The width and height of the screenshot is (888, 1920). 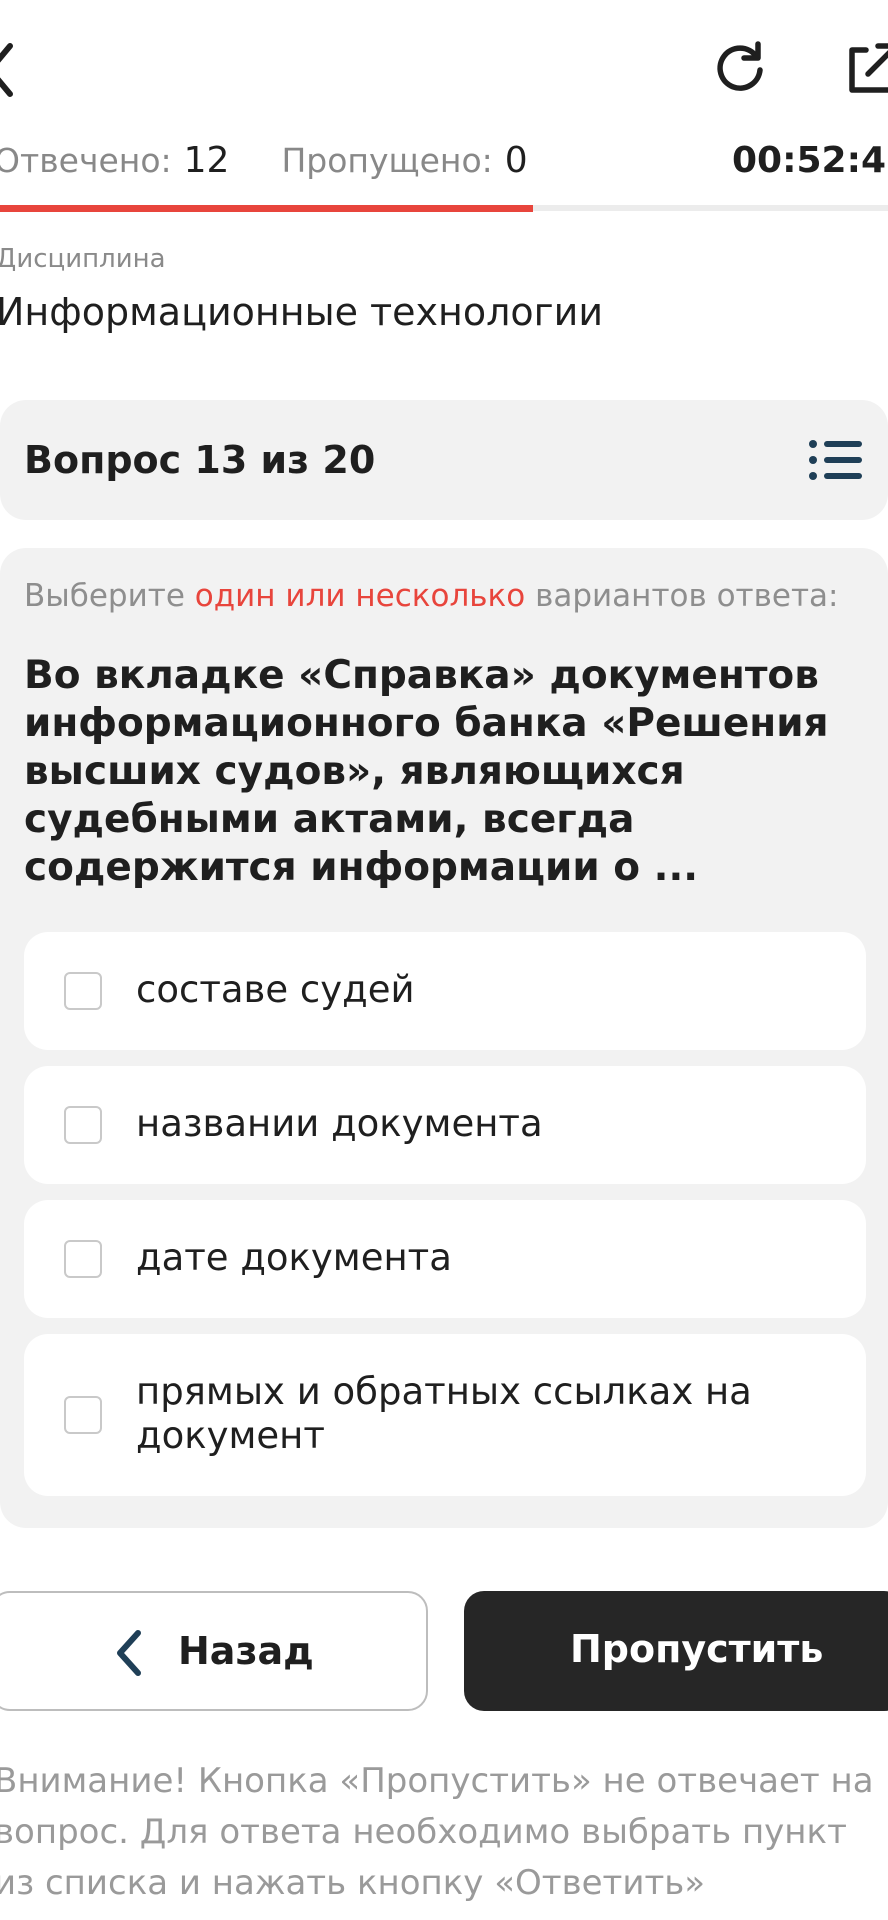 I want to click on option-label: прямых и обратных ссылках на документ, so click(x=444, y=1413).